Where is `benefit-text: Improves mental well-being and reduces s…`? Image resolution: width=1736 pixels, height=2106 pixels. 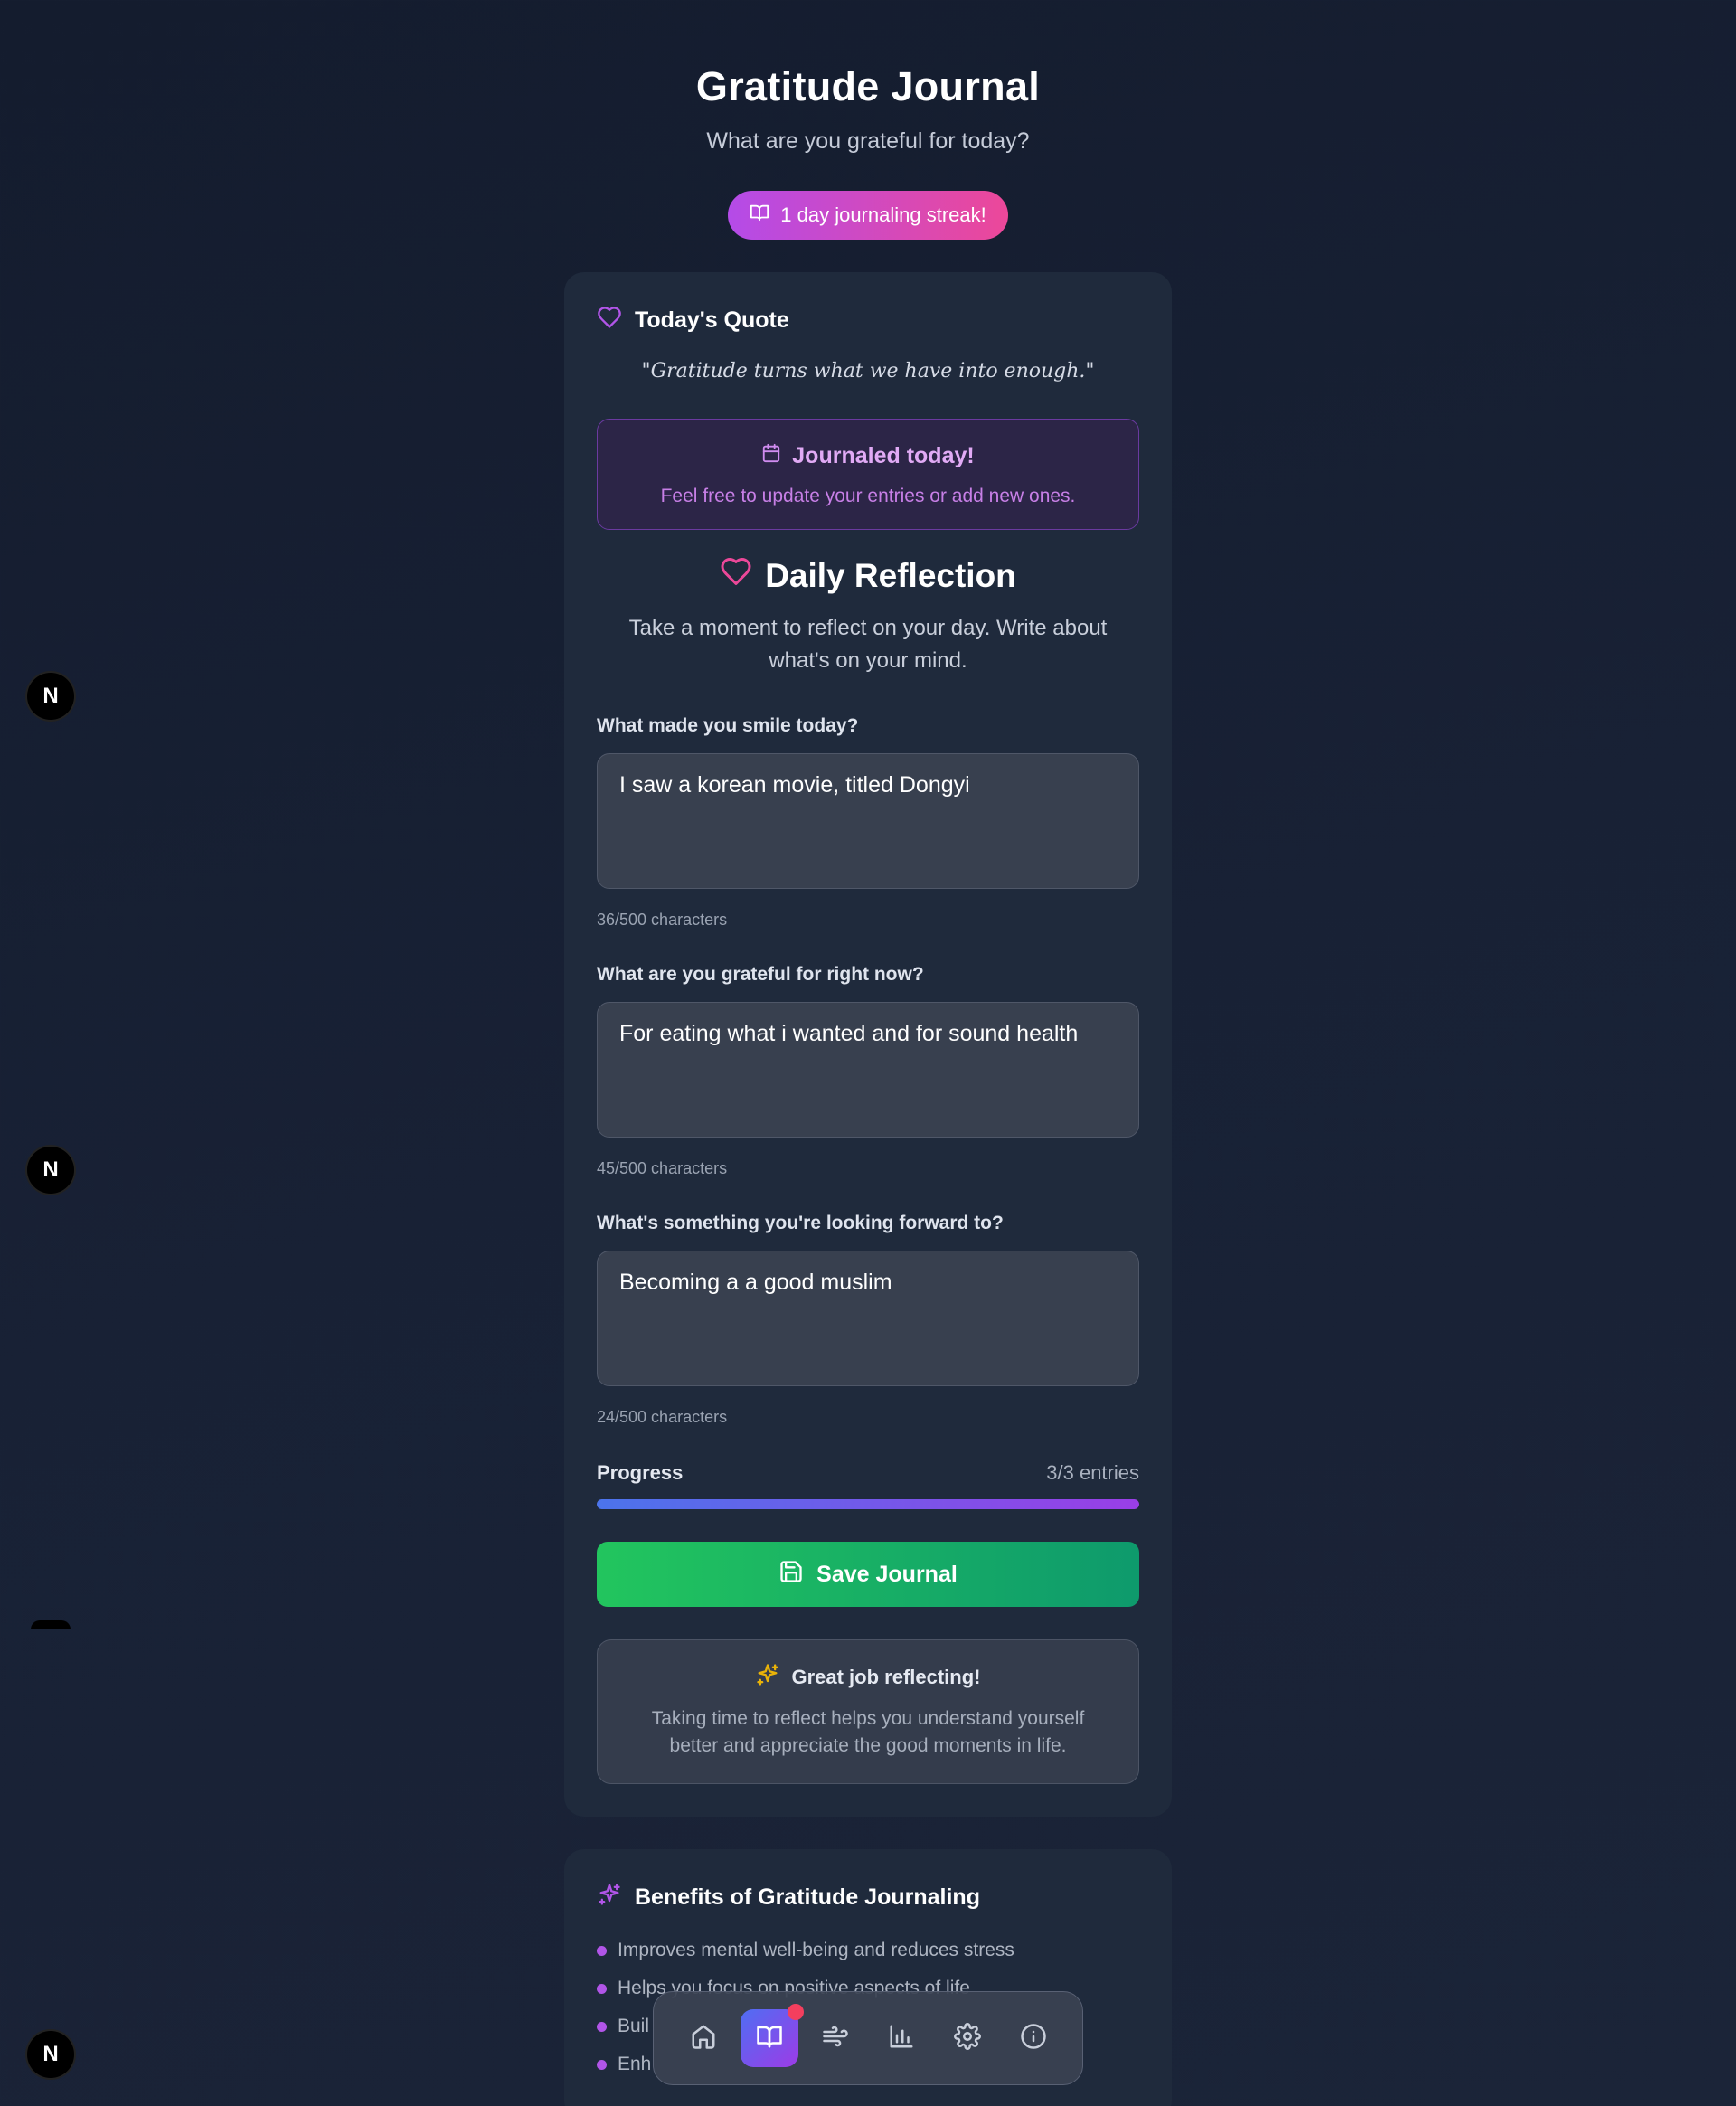 benefit-text: Improves mental well-being and reduces s… is located at coordinates (816, 1950).